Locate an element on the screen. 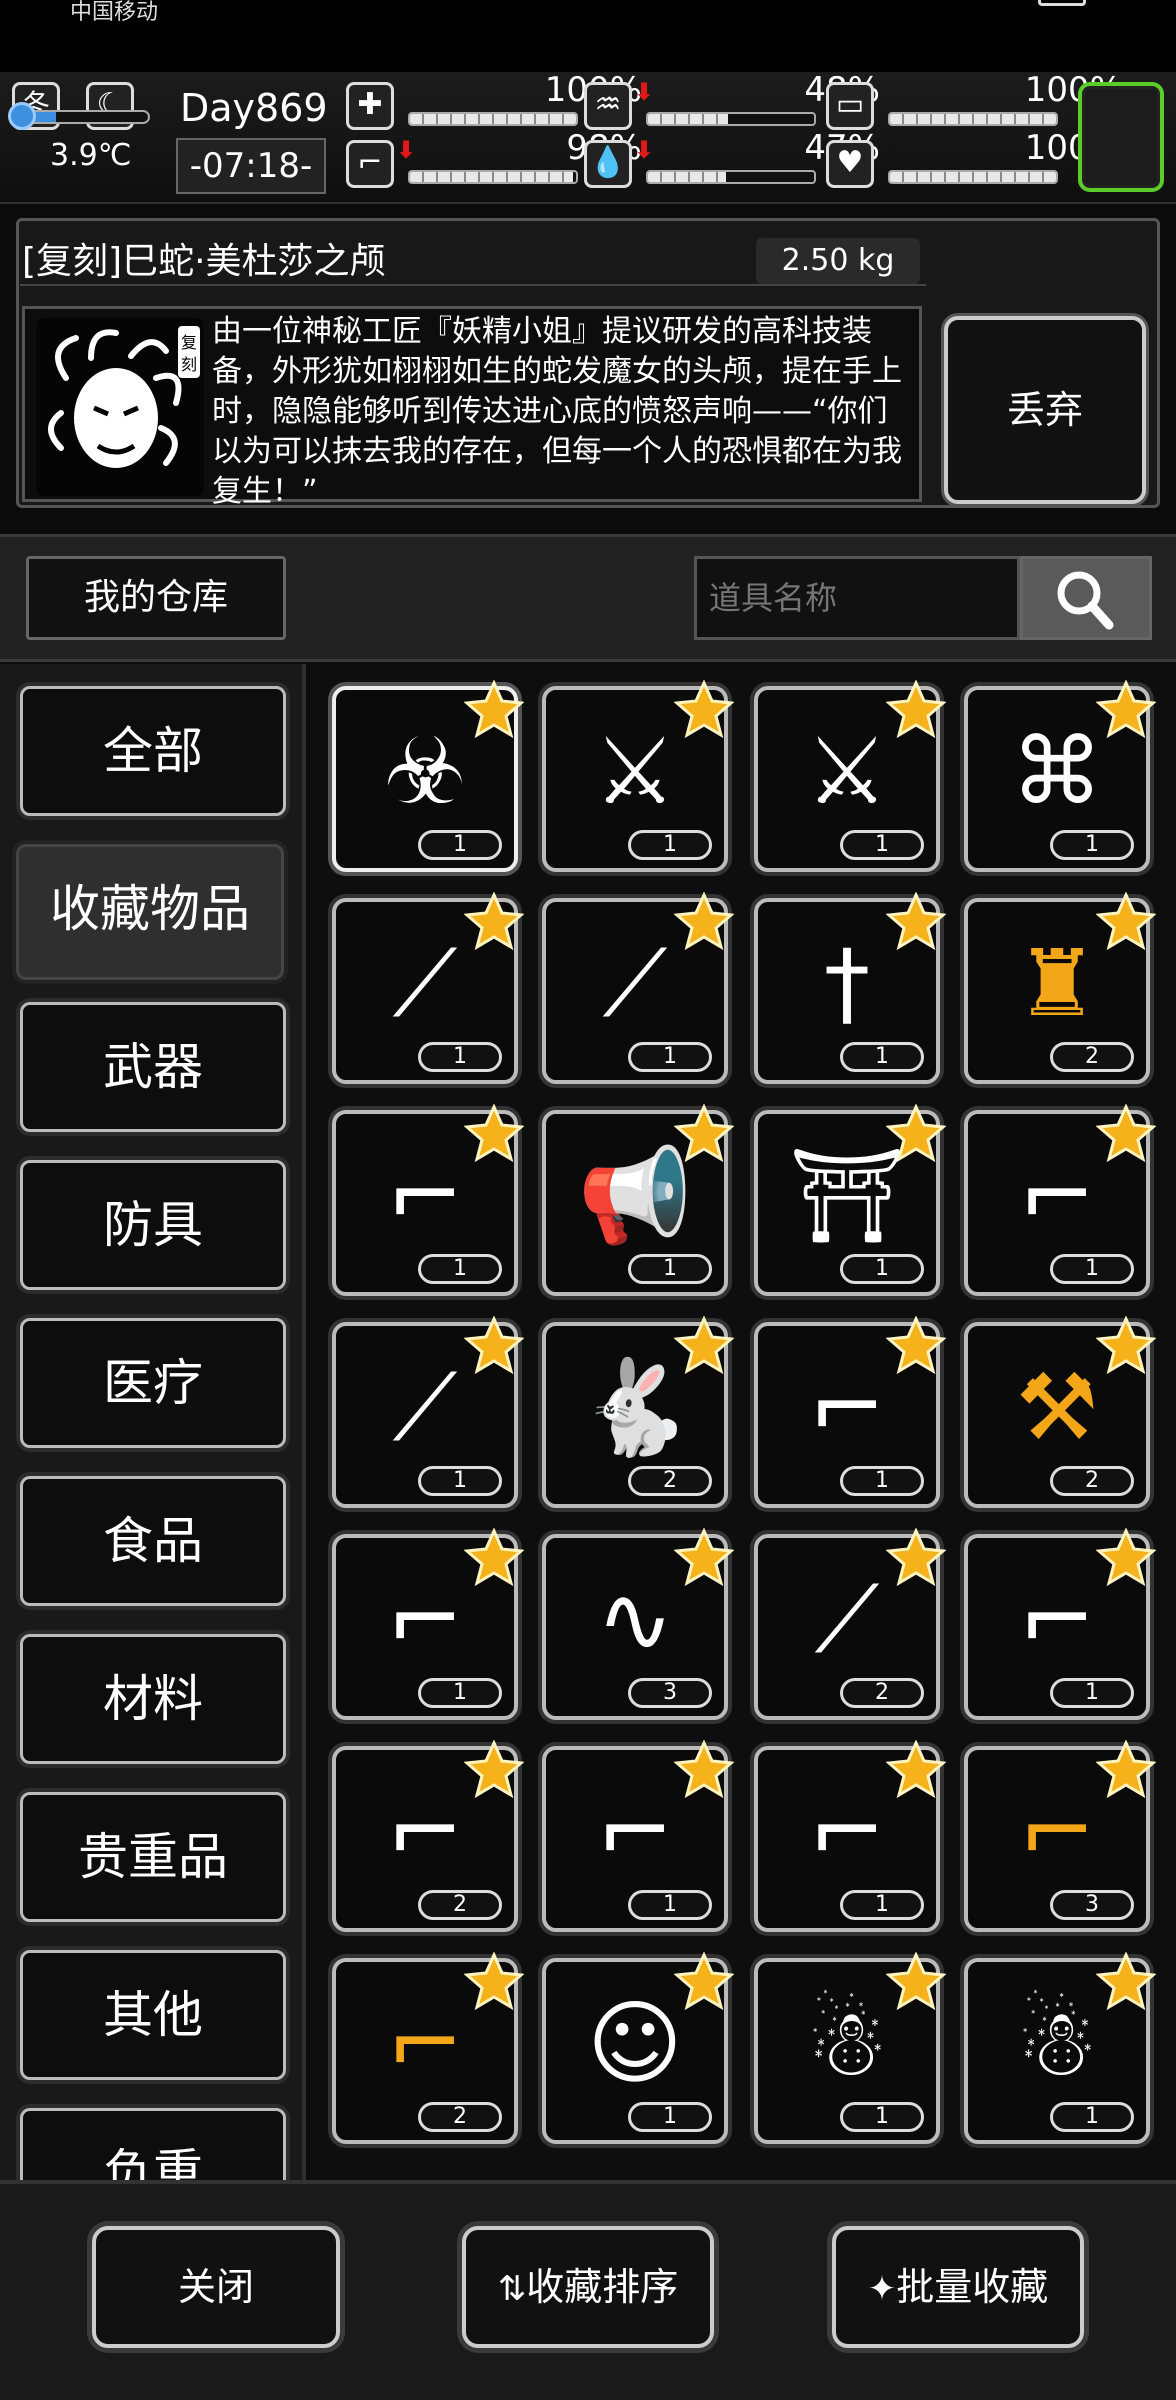 The height and width of the screenshot is (2400, 1176). search-button is located at coordinates (1086, 598).